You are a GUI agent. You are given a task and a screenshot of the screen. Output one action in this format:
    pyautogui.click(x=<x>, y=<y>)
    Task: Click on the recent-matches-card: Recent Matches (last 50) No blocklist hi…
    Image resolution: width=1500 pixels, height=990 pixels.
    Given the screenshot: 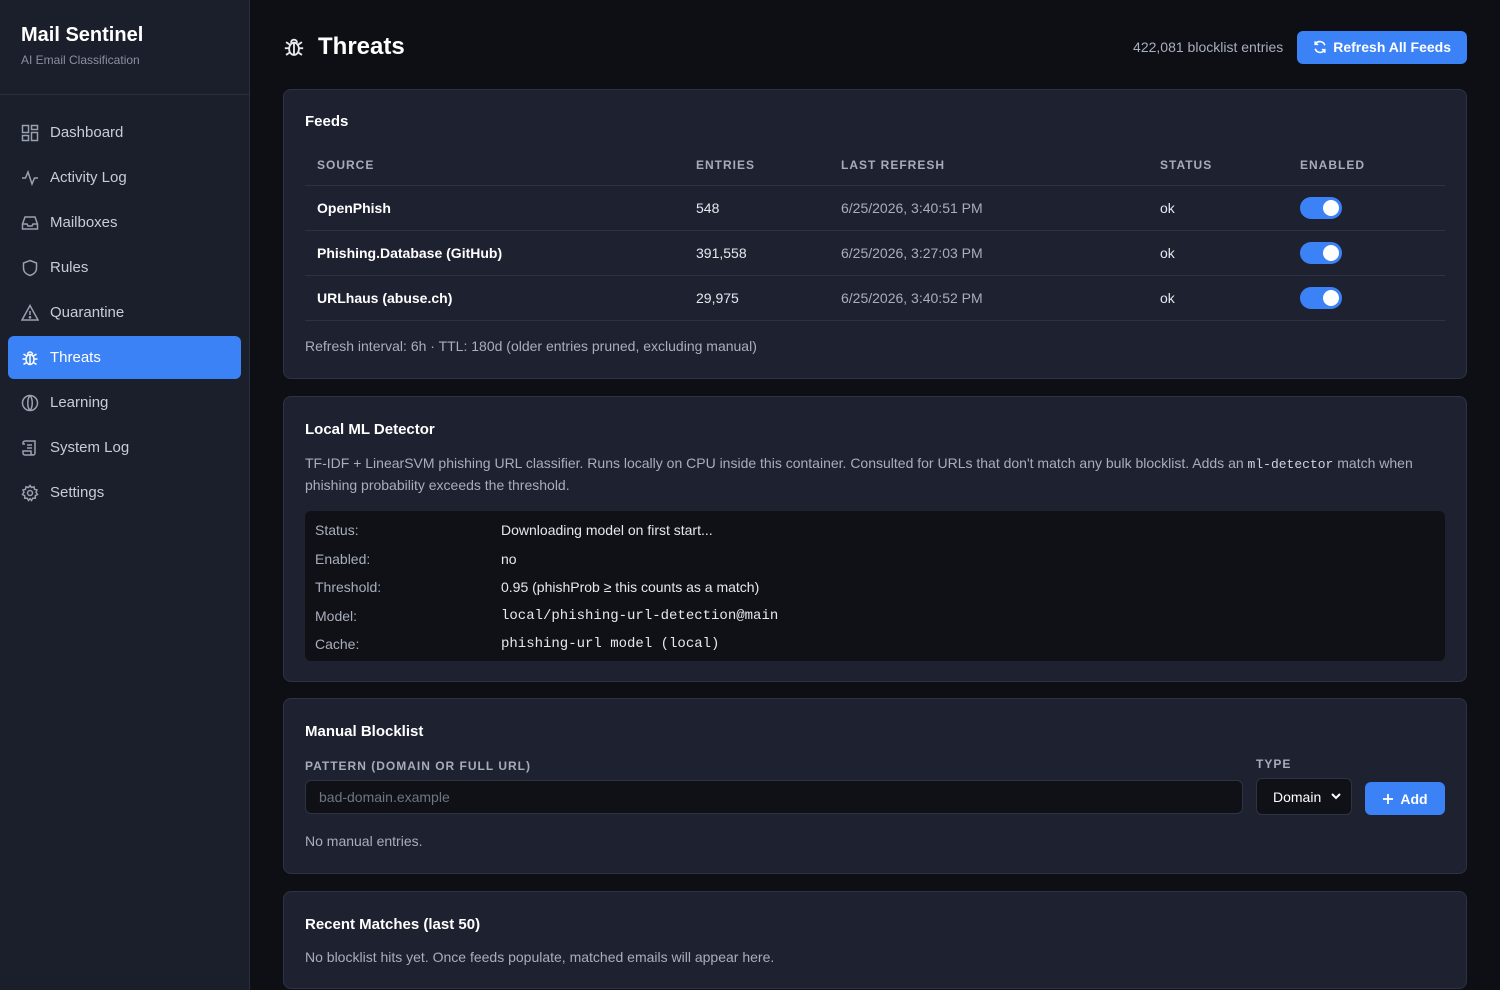 What is the action you would take?
    pyautogui.click(x=875, y=940)
    